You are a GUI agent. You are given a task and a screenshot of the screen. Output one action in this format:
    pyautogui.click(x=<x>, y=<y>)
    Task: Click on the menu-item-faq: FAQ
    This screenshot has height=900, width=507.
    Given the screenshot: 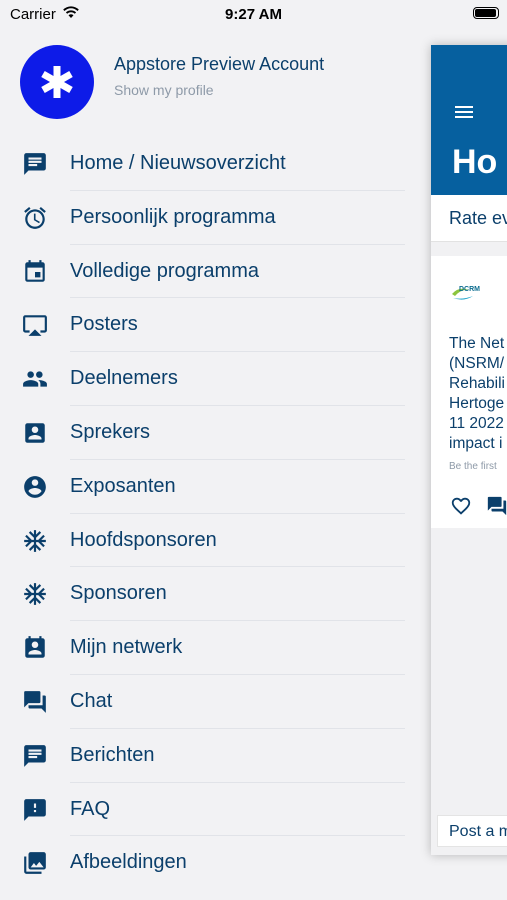 What is the action you would take?
    pyautogui.click(x=210, y=810)
    